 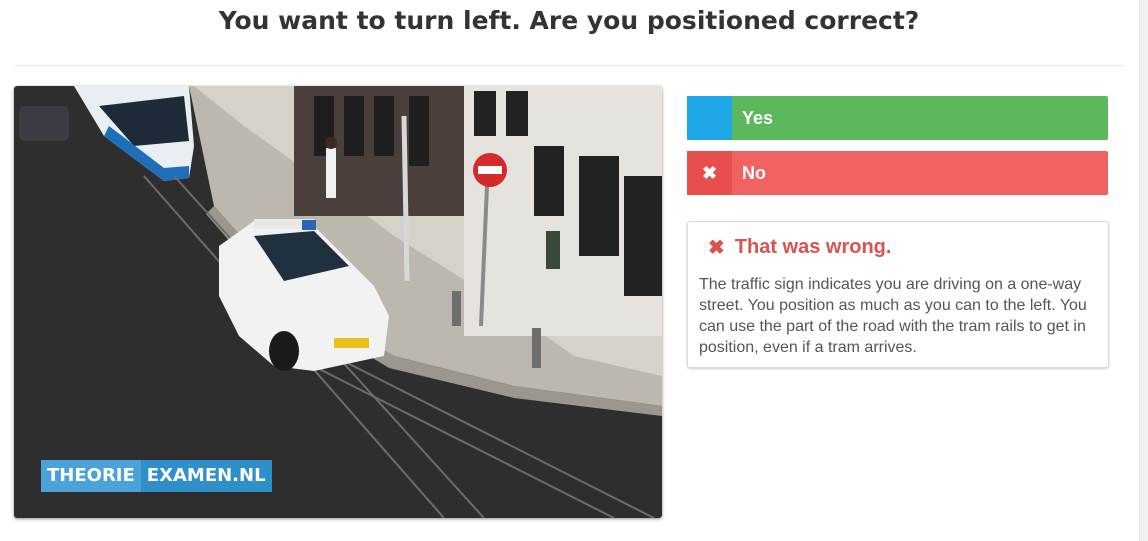 I want to click on close-icon: ✖, so click(x=709, y=173).